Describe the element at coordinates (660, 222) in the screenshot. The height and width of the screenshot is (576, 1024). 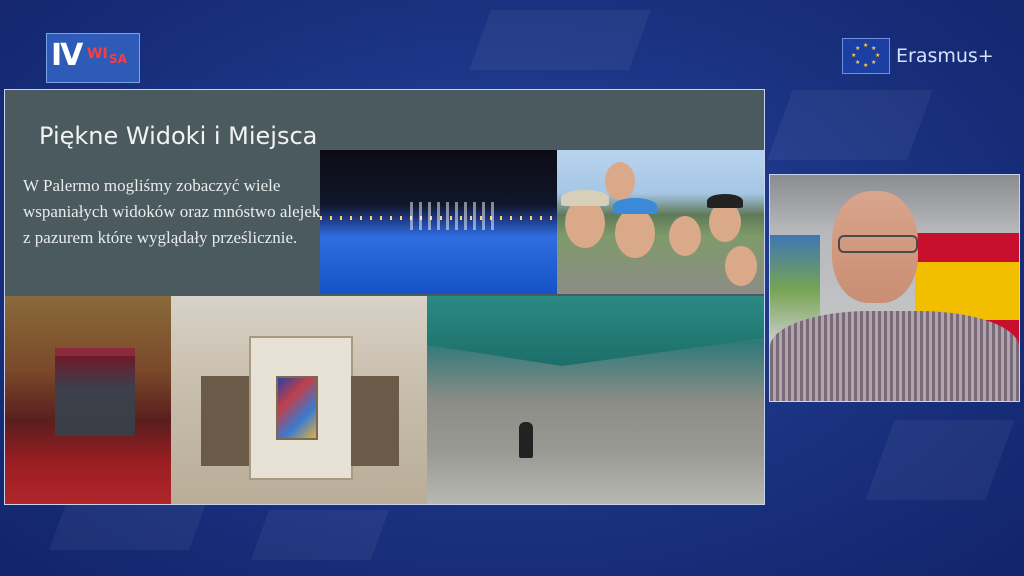
I see `group-selfie-photo` at that location.